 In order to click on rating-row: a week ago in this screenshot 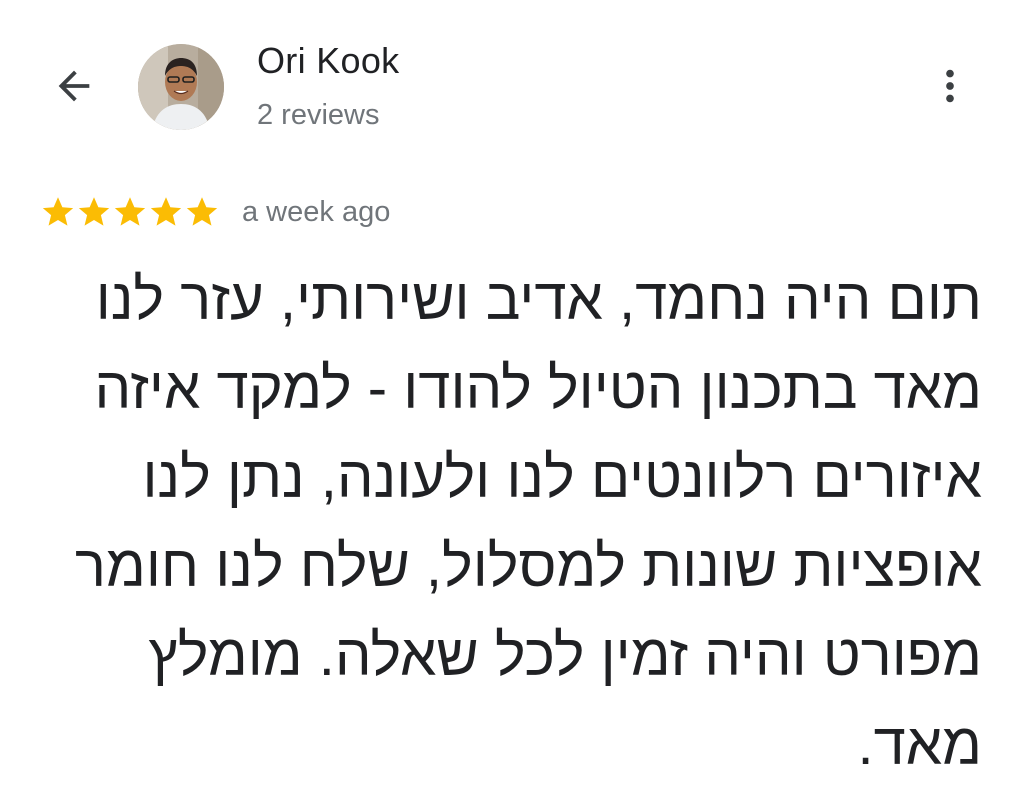, I will do `click(215, 212)`.